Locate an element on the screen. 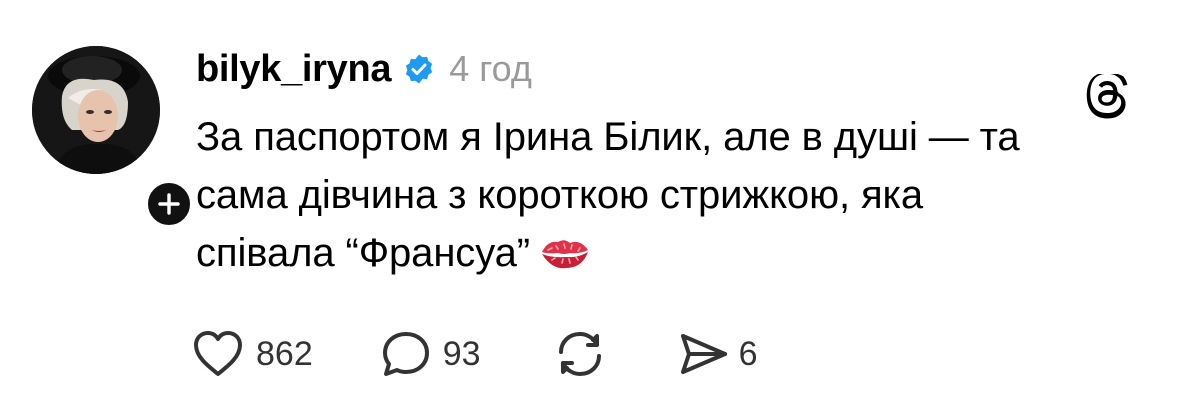  follow-button is located at coordinates (169, 204).